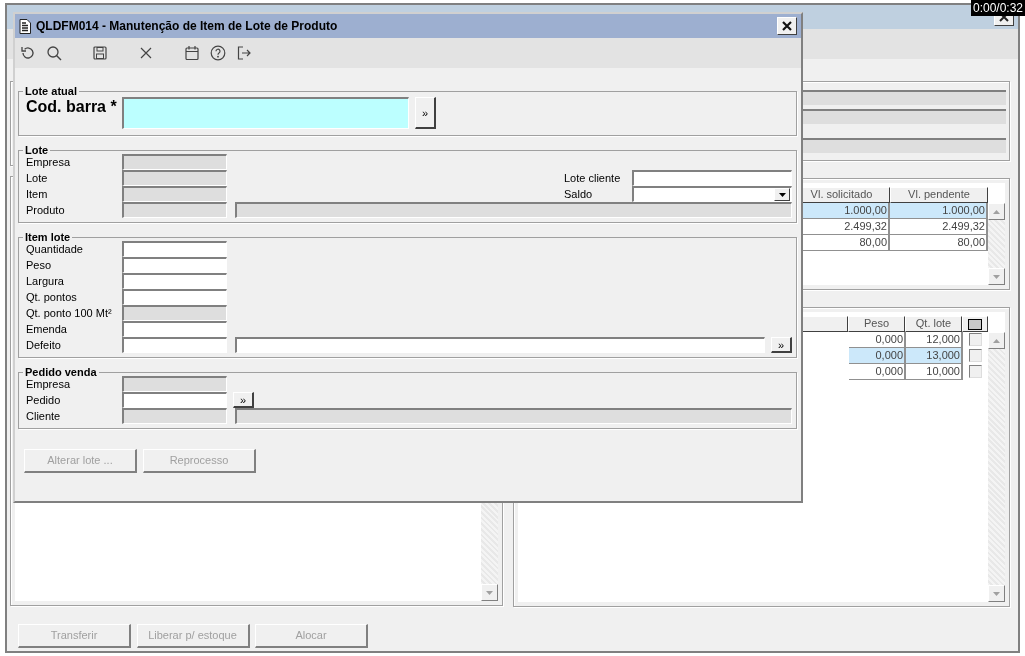 Image resolution: width=1025 pixels, height=656 pixels. Describe the element at coordinates (48, 237) in the screenshot. I see `group-title: Item lote` at that location.